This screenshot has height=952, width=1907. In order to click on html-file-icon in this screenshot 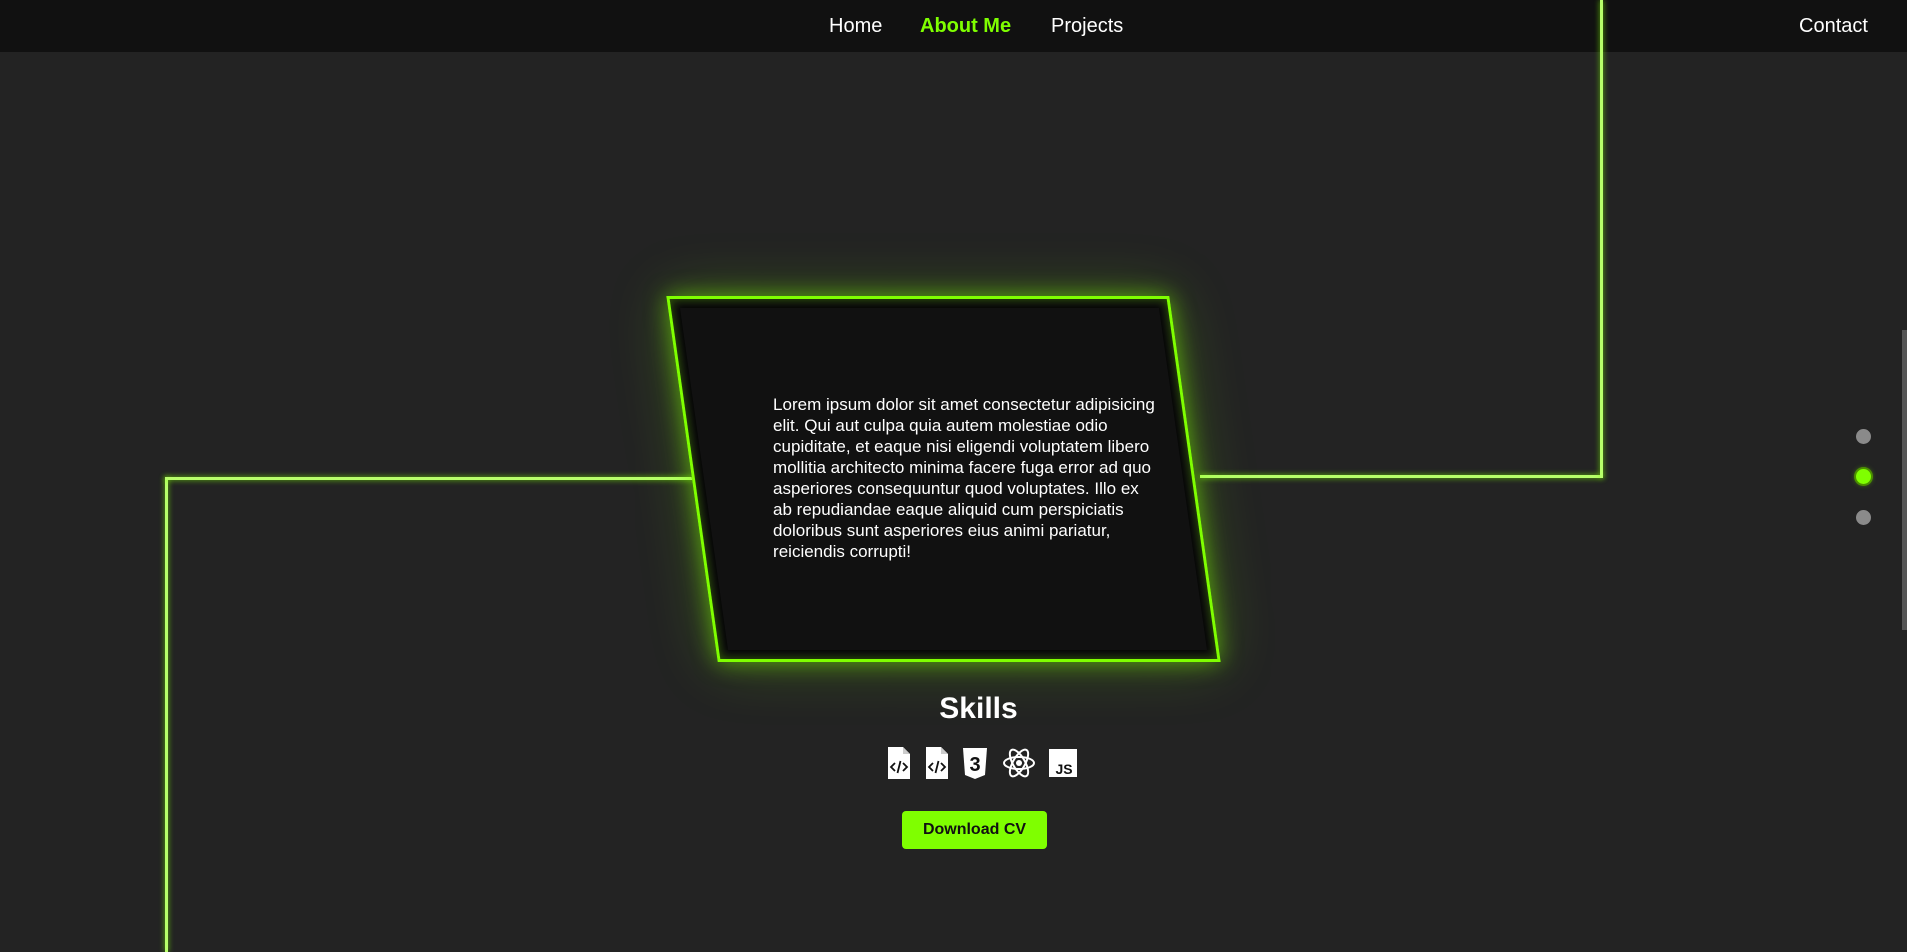, I will do `click(899, 763)`.